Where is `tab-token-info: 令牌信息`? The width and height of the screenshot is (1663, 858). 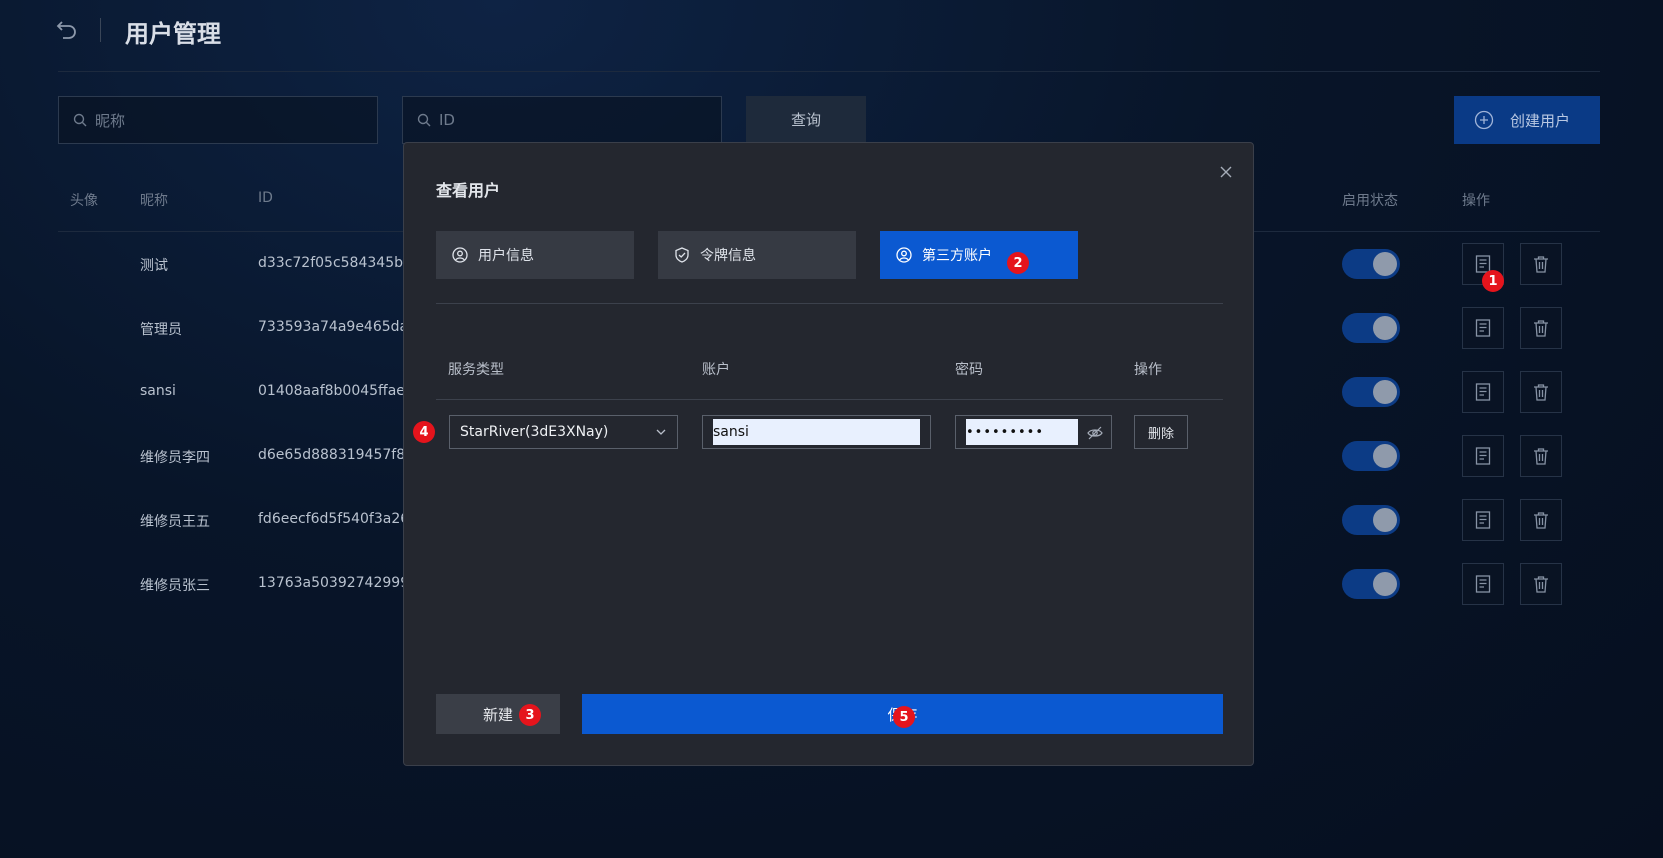 tab-token-info: 令牌信息 is located at coordinates (757, 255).